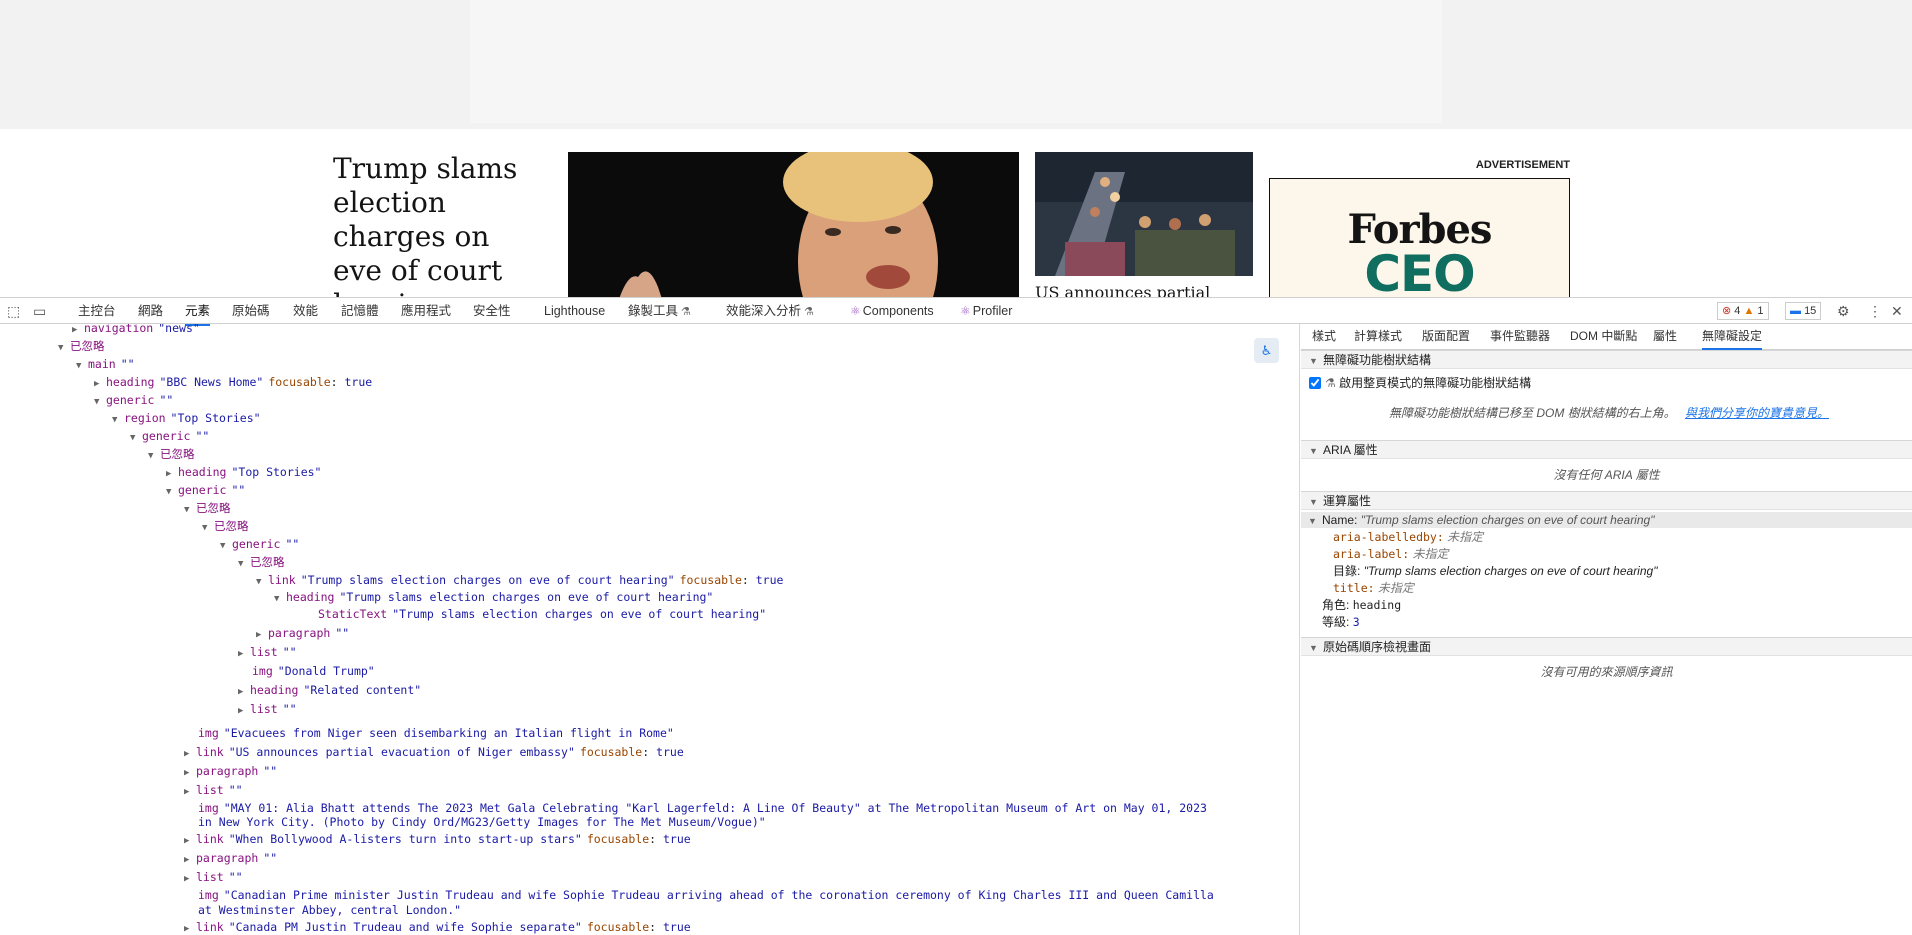  I want to click on tab-4: 效能, so click(305, 311).